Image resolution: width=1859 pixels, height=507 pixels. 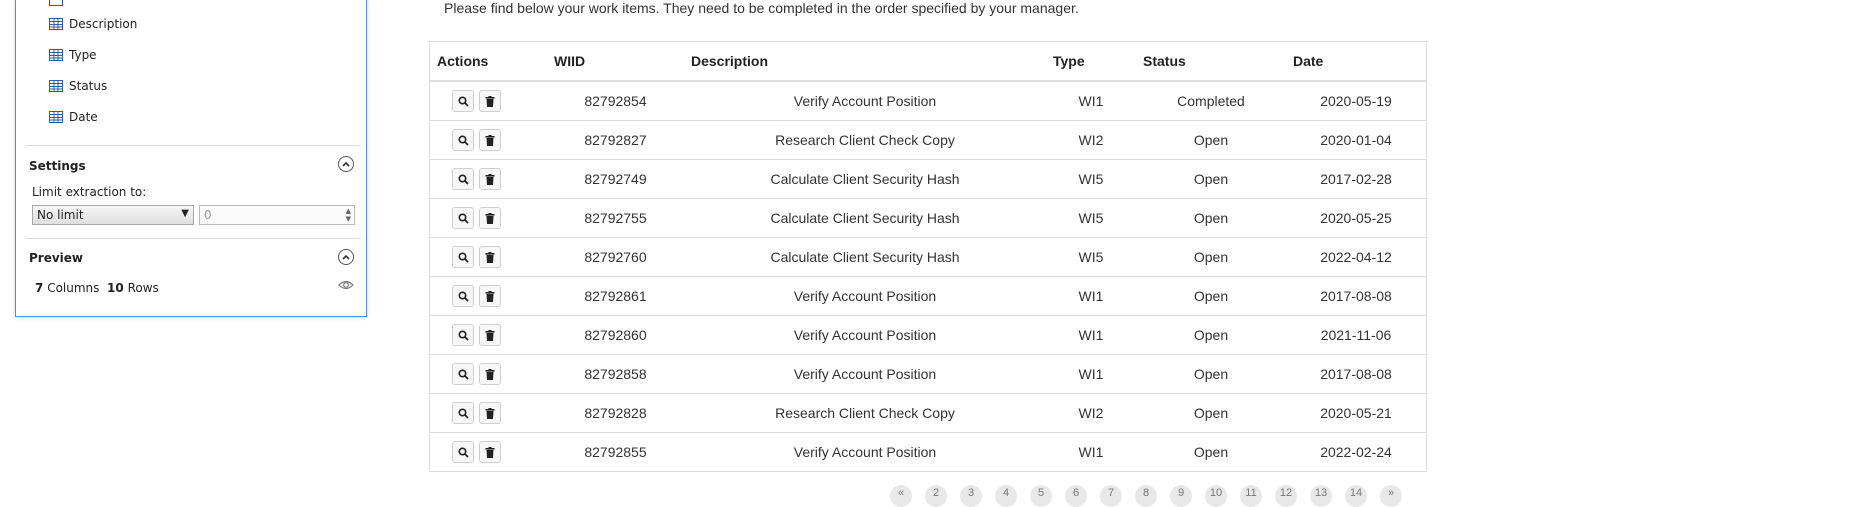 What do you see at coordinates (57, 166) in the screenshot?
I see `settings-title: Settings` at bounding box center [57, 166].